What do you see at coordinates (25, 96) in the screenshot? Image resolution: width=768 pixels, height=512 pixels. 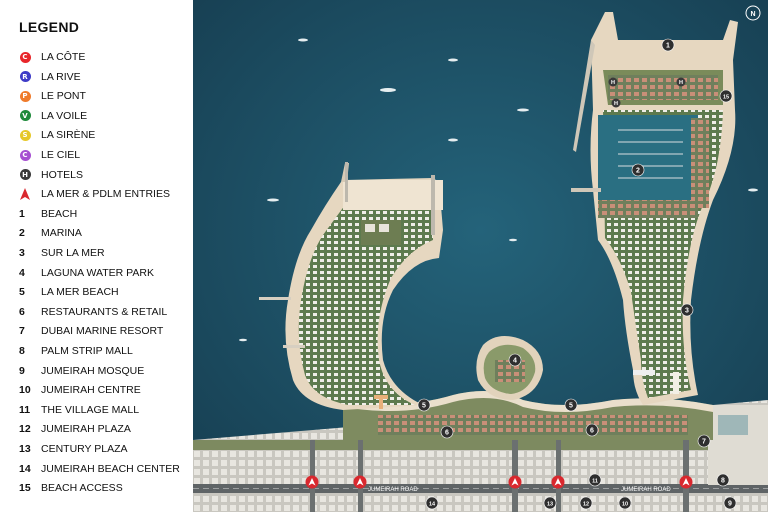 I see `legend-marker-circle: P` at bounding box center [25, 96].